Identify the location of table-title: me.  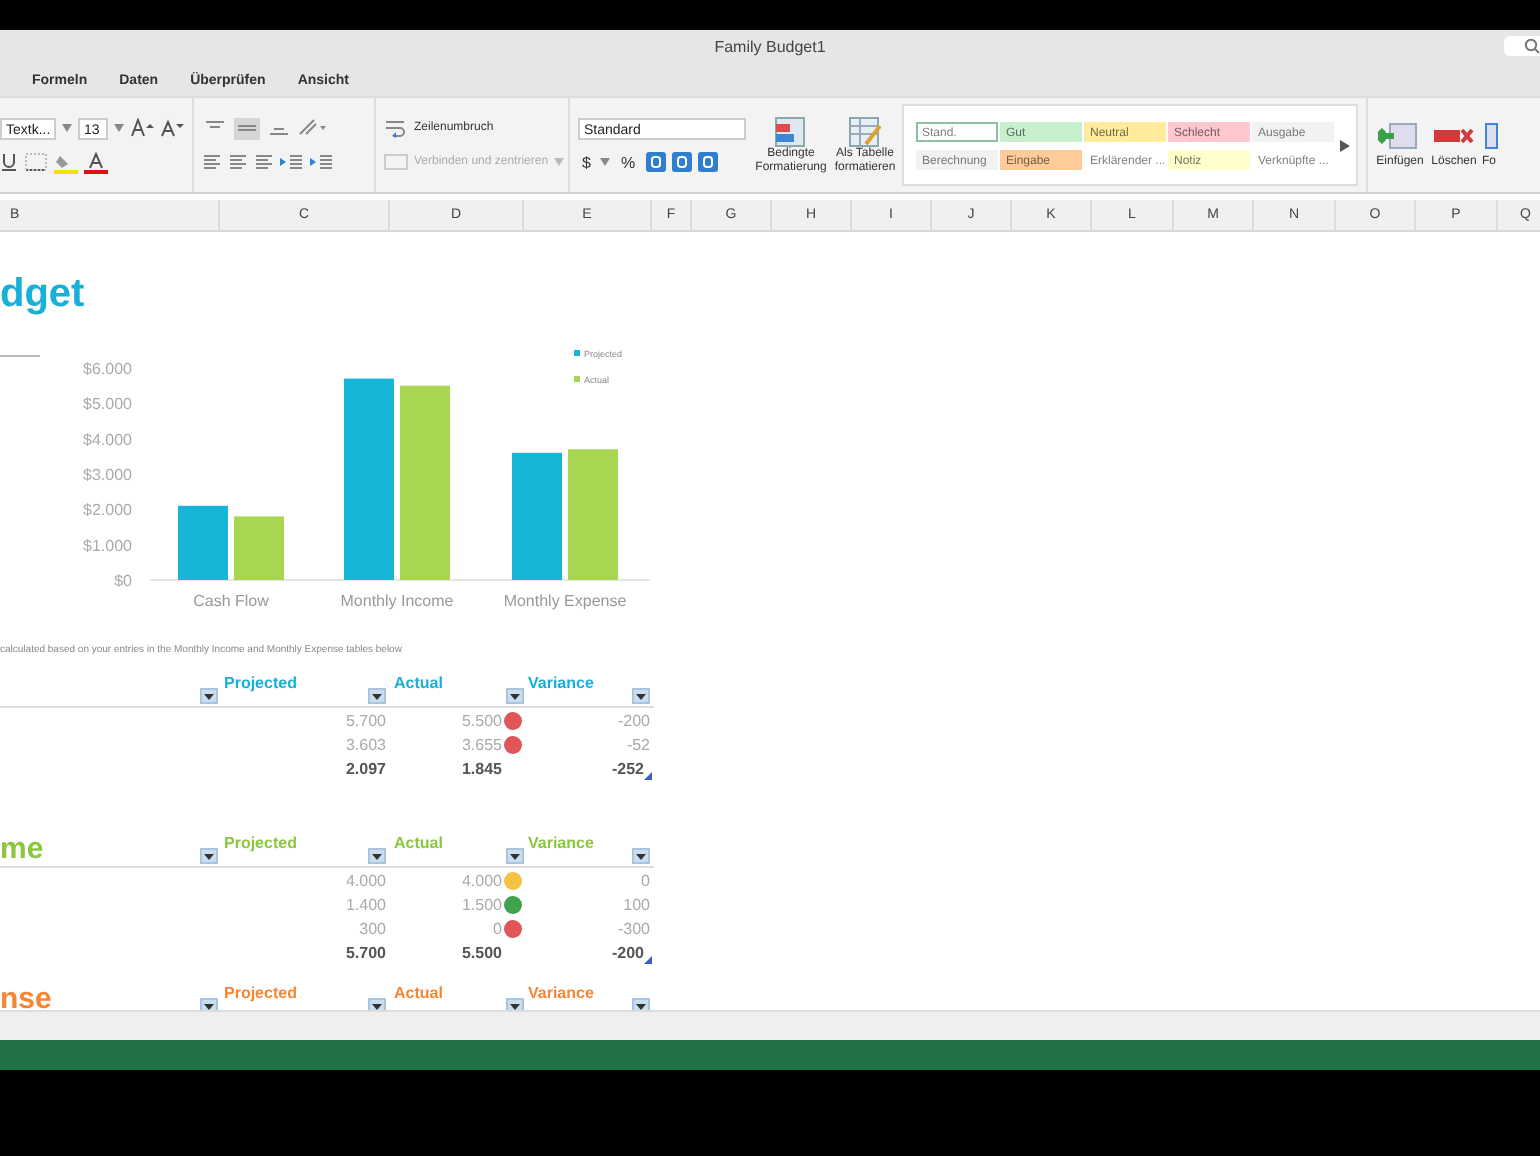
(22, 849).